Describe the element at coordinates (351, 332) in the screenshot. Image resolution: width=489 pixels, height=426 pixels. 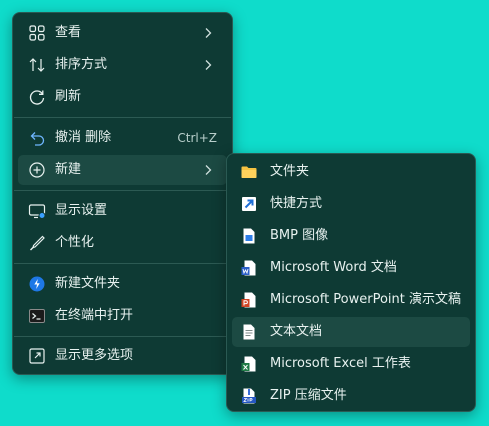
I see `submenu-item-text-document: 文本文档` at that location.